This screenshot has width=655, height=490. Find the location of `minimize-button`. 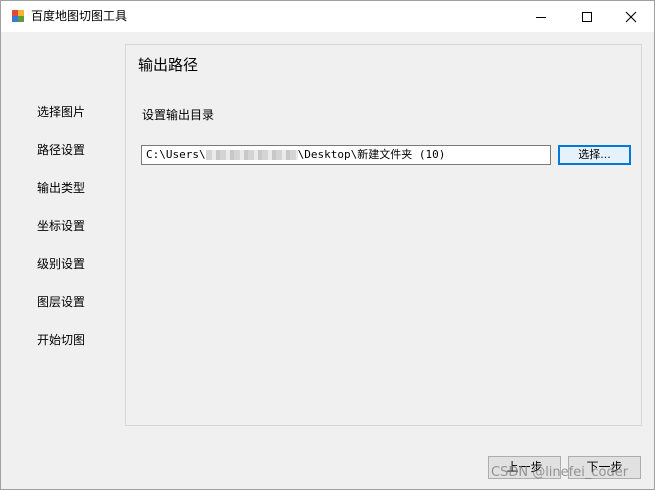

minimize-button is located at coordinates (541, 16).